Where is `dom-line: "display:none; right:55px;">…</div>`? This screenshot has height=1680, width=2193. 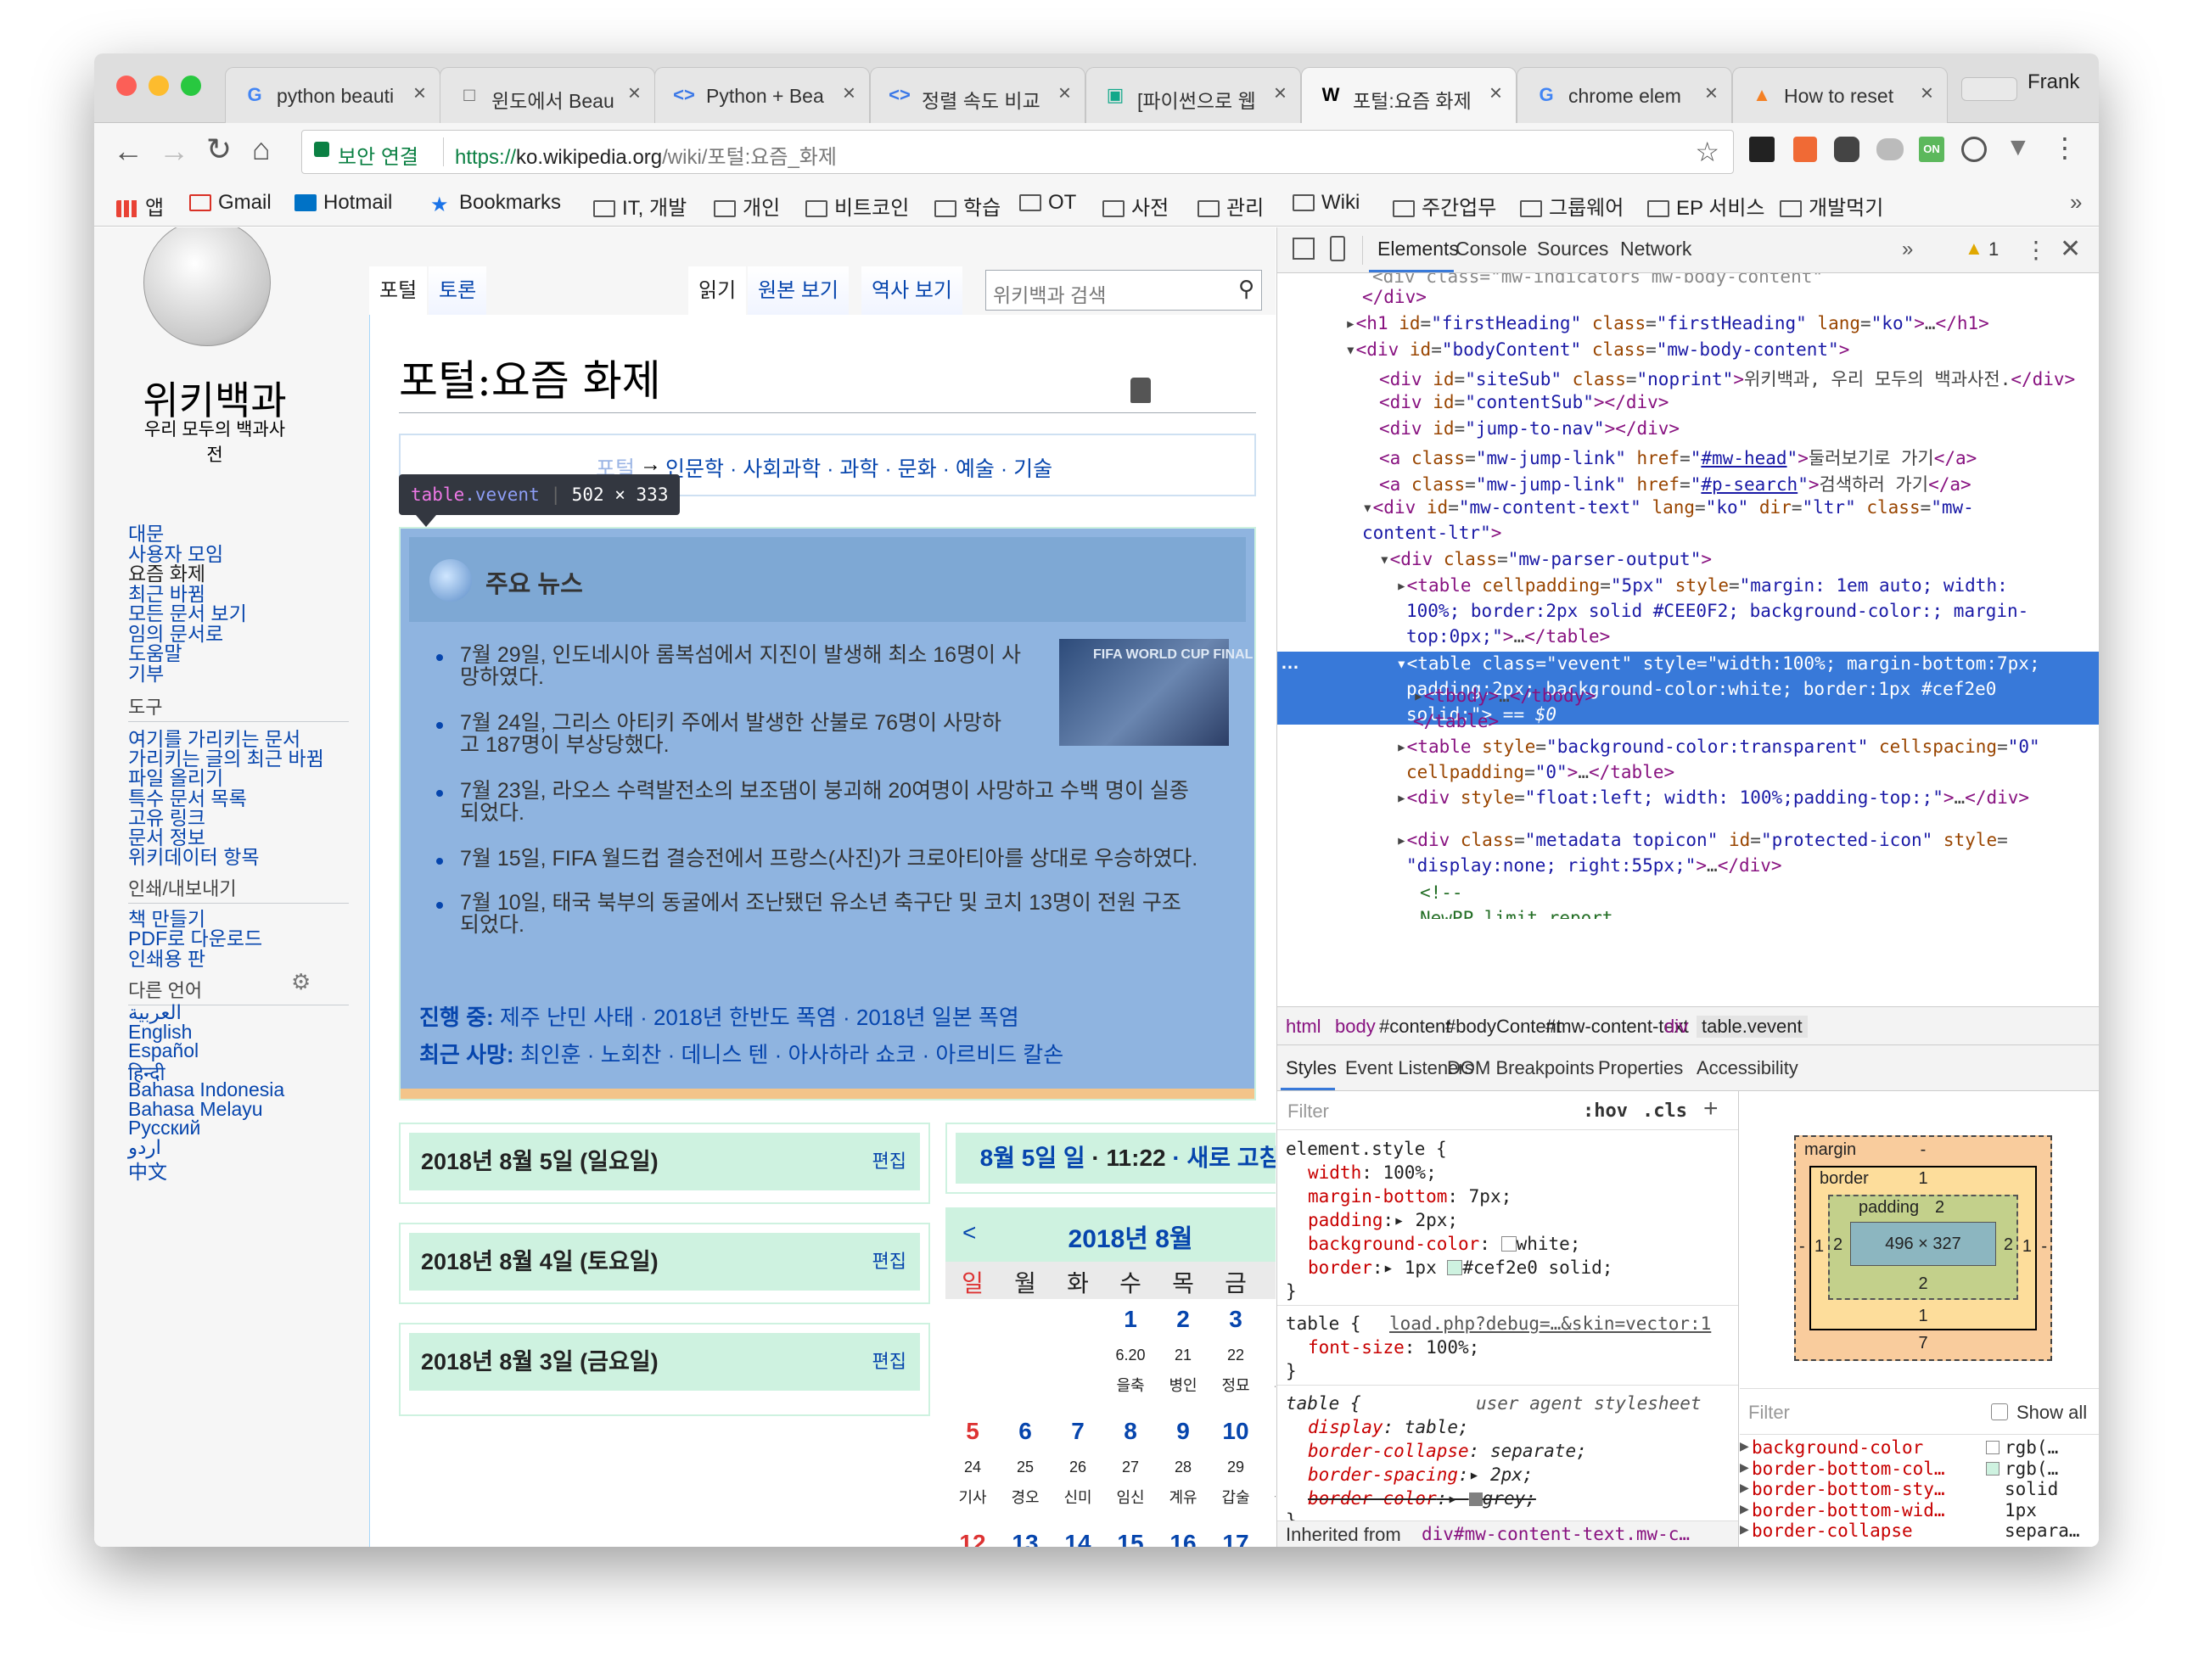 dom-line: "display:none; right:55px;">…</div> is located at coordinates (1594, 865).